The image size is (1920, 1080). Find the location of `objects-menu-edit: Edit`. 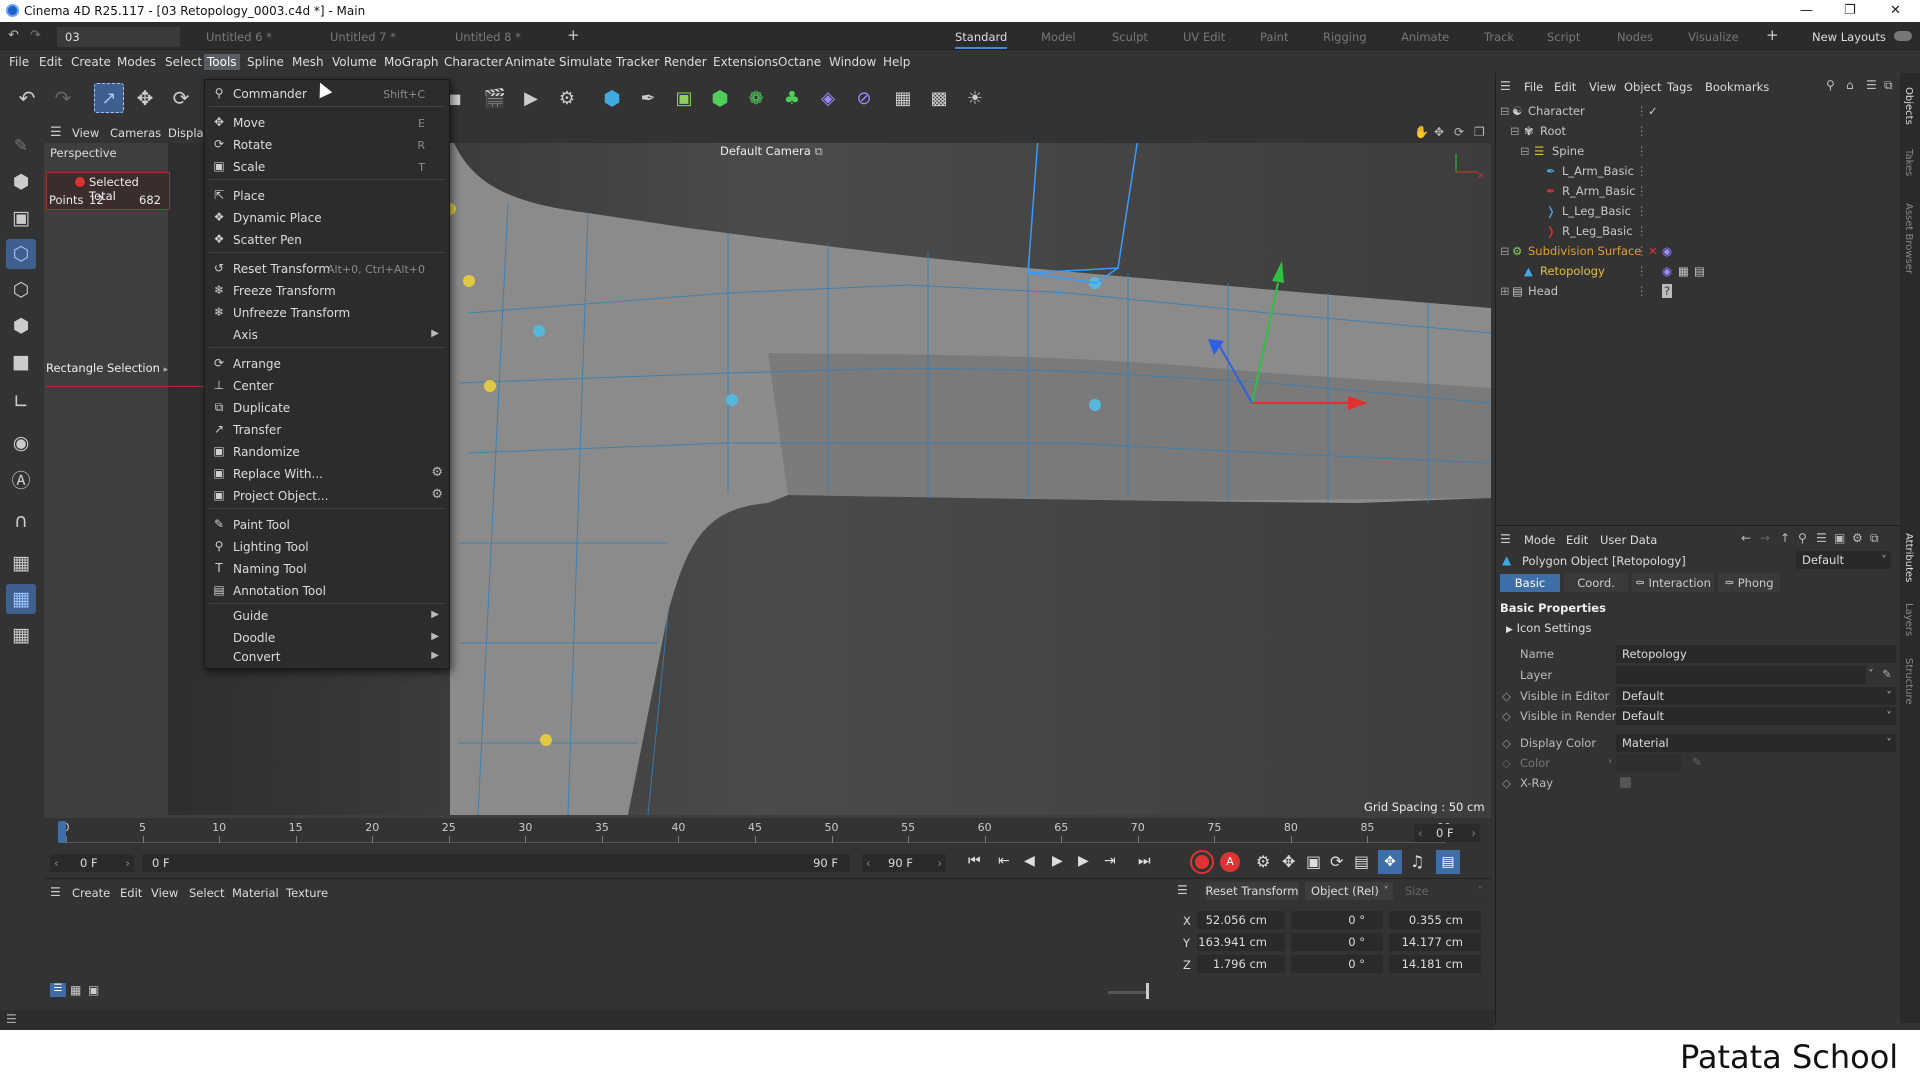

objects-menu-edit: Edit is located at coordinates (1565, 87).